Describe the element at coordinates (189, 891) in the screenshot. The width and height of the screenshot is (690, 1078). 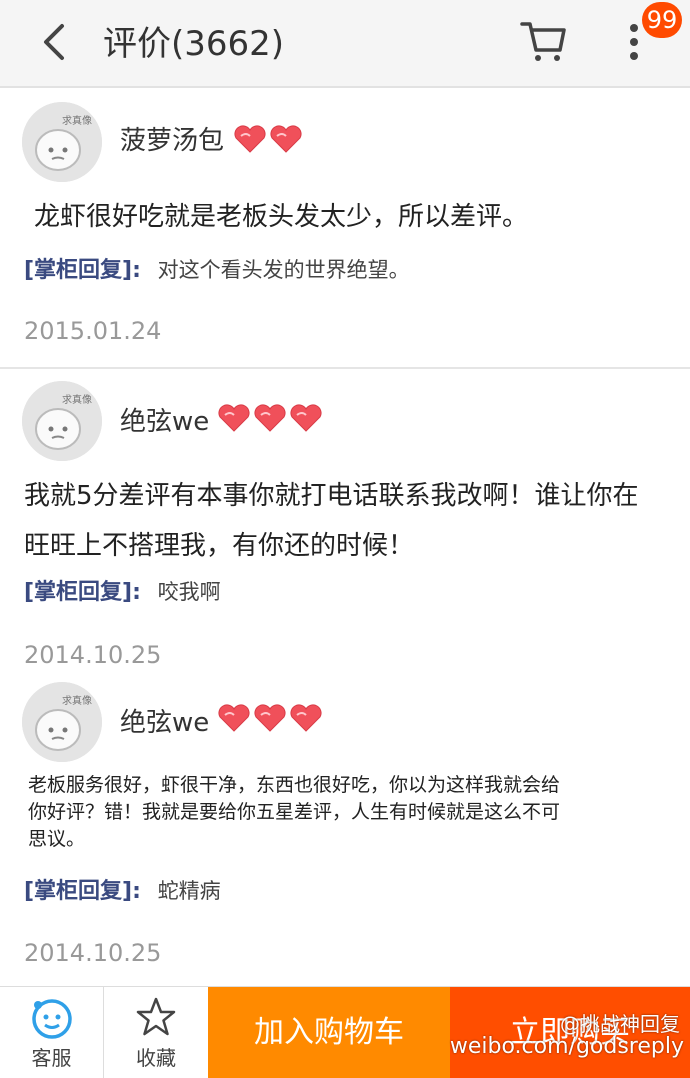
I see `reply-text: 蛇精病` at that location.